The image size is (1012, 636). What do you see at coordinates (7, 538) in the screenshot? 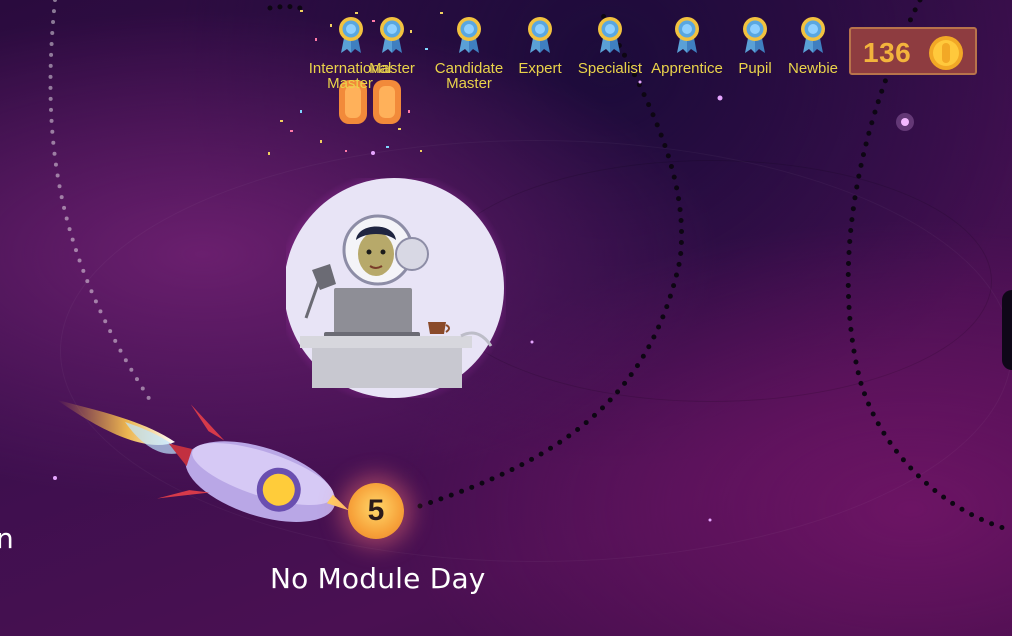
I see `edge-text: n` at bounding box center [7, 538].